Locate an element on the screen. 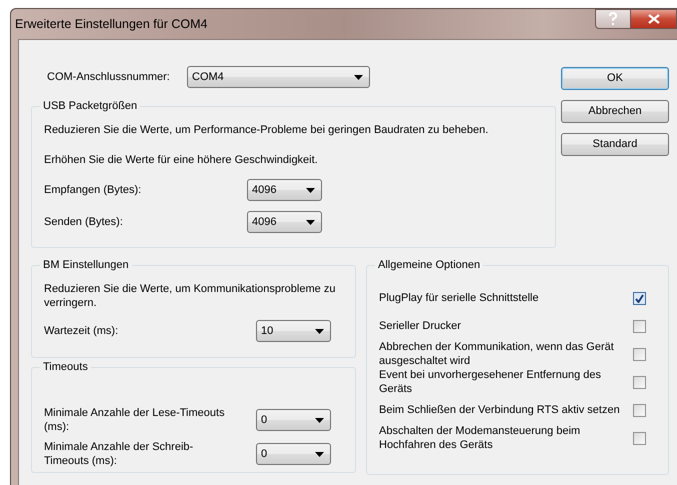 The image size is (677, 485). group-title: Allgemeine Optionen is located at coordinates (429, 265).